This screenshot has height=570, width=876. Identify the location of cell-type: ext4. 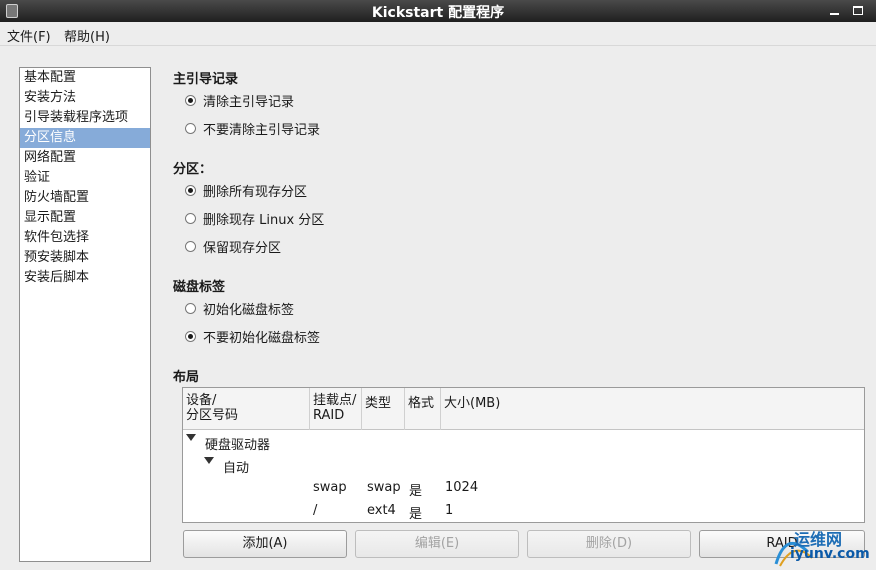
(381, 510).